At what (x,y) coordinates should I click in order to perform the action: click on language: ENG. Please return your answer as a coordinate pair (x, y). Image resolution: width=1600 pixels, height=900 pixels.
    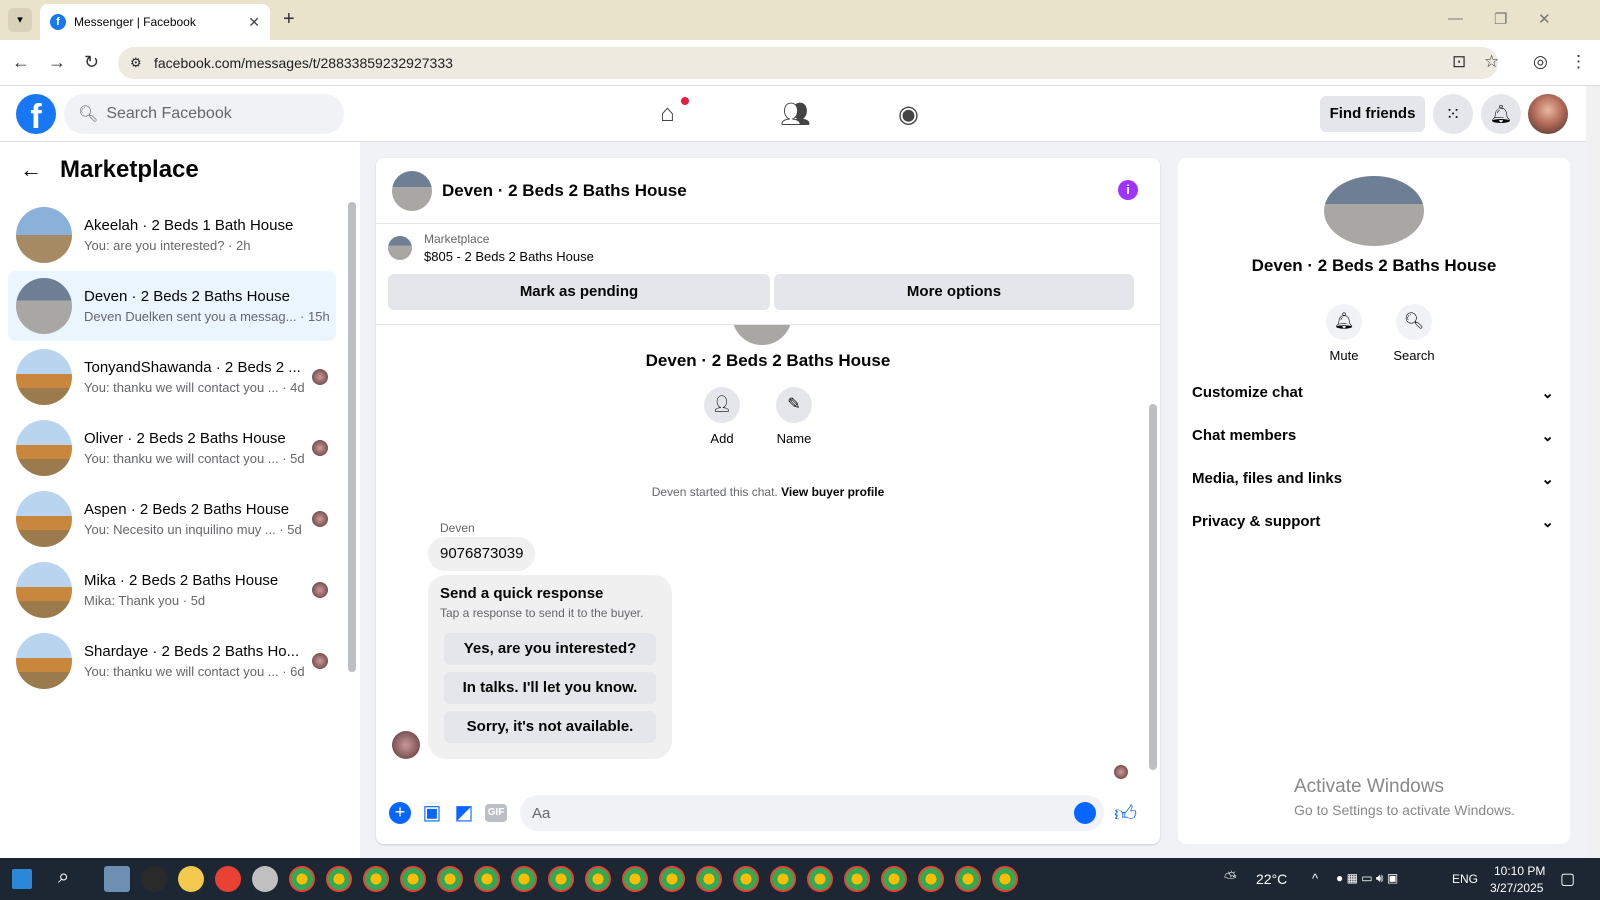
    Looking at the image, I should click on (1465, 879).